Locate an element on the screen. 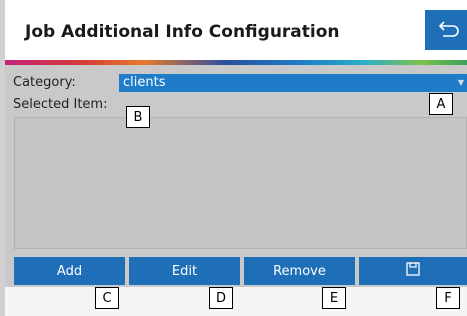 The height and width of the screenshot is (316, 467). back-arrow-icon is located at coordinates (449, 30).